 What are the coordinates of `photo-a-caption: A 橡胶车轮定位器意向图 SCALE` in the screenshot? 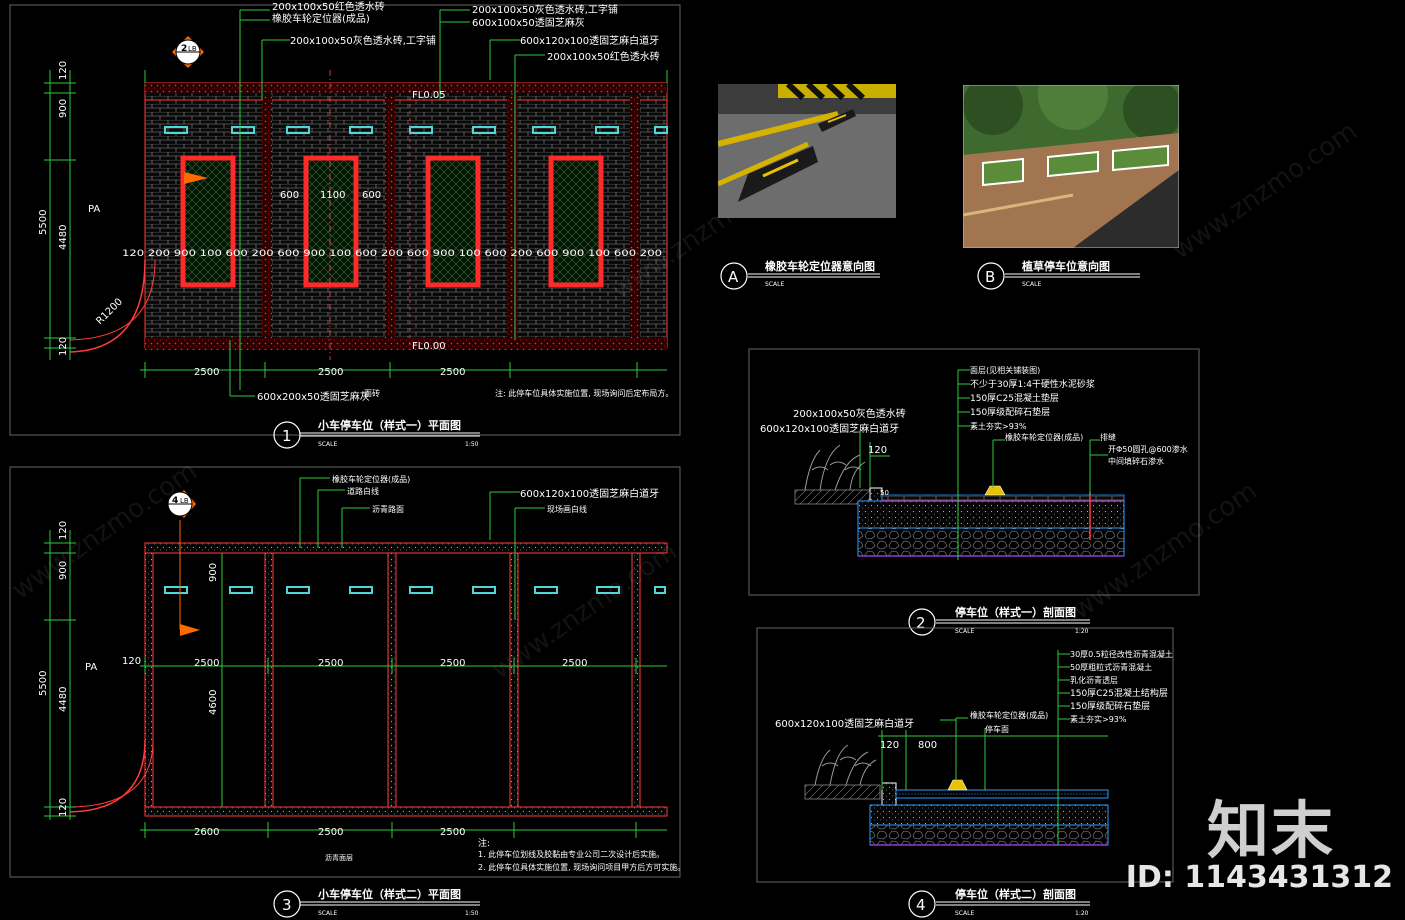 It's located at (800, 274).